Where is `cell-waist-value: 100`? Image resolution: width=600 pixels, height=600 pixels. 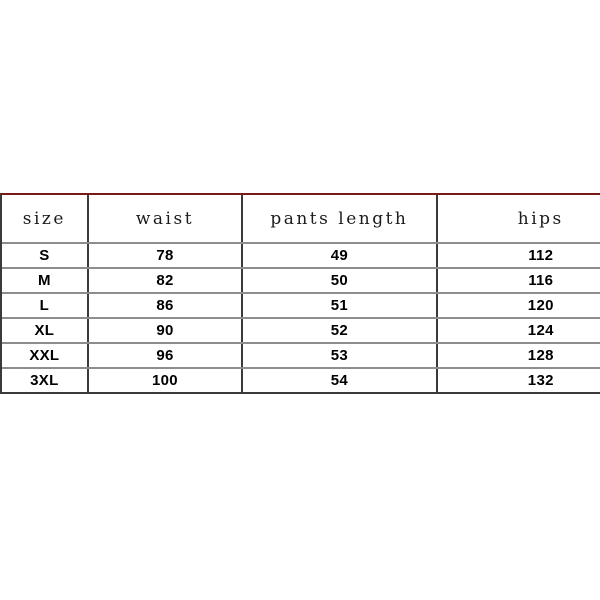 cell-waist-value: 100 is located at coordinates (164, 380).